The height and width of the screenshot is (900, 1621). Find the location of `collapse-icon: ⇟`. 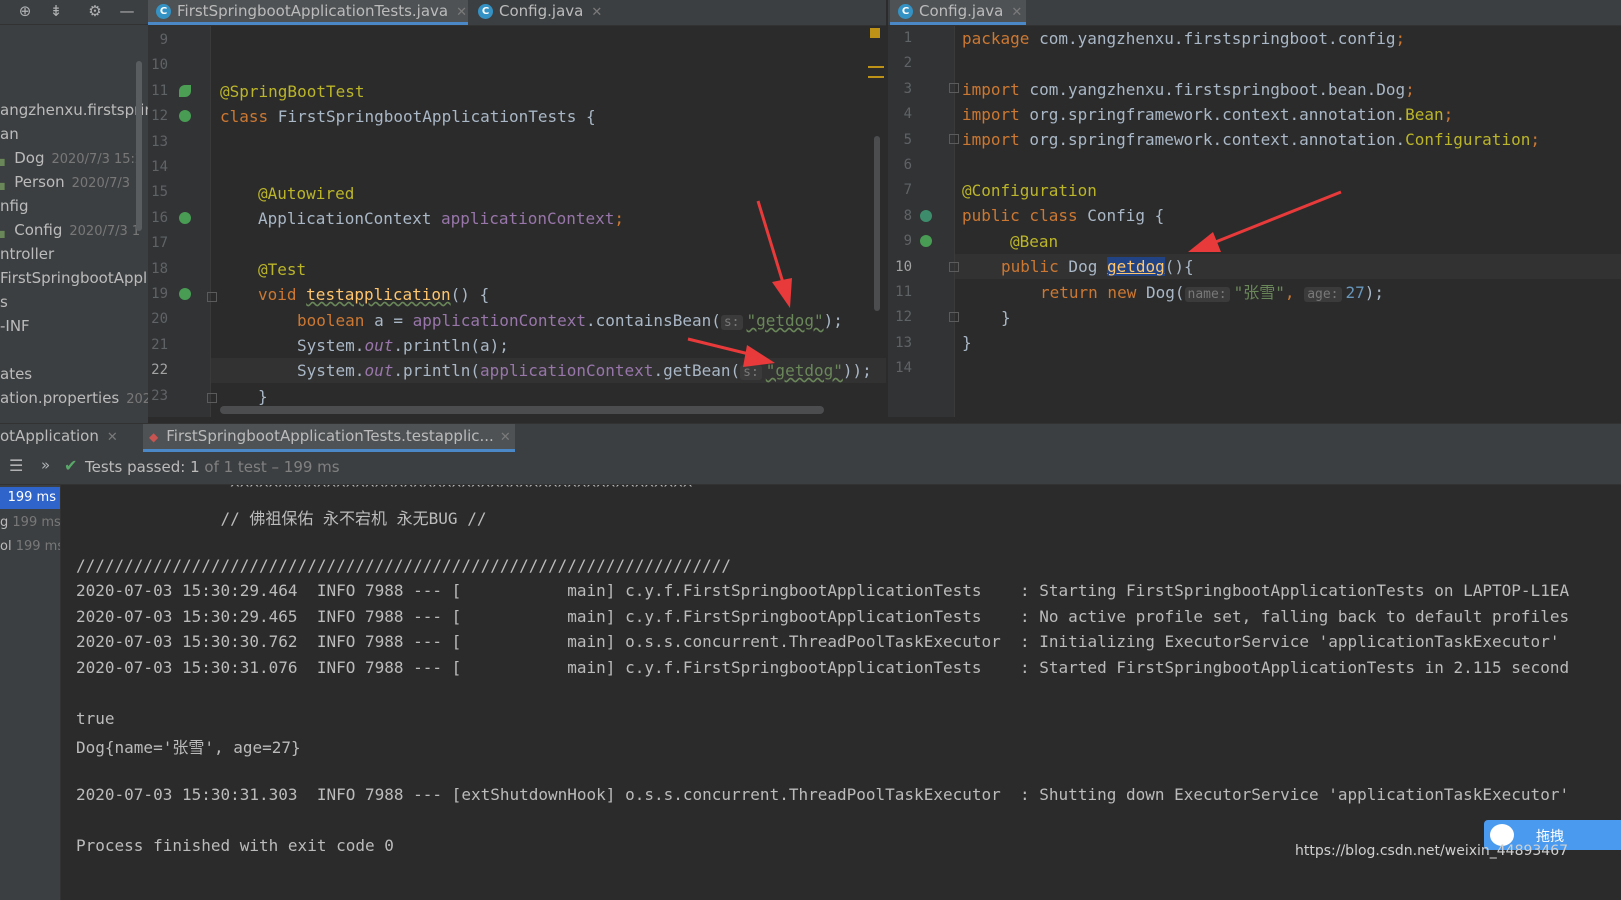

collapse-icon: ⇟ is located at coordinates (56, 12).